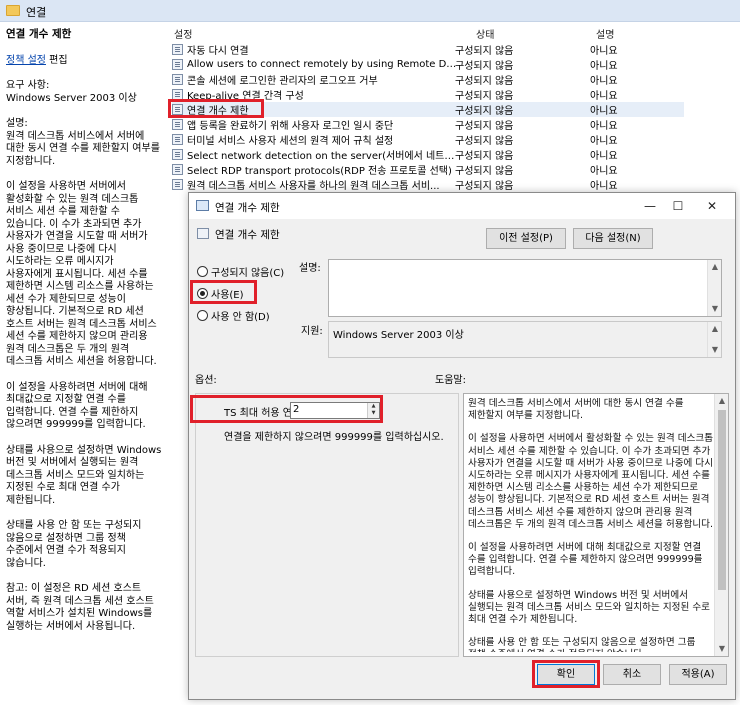  I want to click on row-name: 자동 다시 연결, so click(218, 51).